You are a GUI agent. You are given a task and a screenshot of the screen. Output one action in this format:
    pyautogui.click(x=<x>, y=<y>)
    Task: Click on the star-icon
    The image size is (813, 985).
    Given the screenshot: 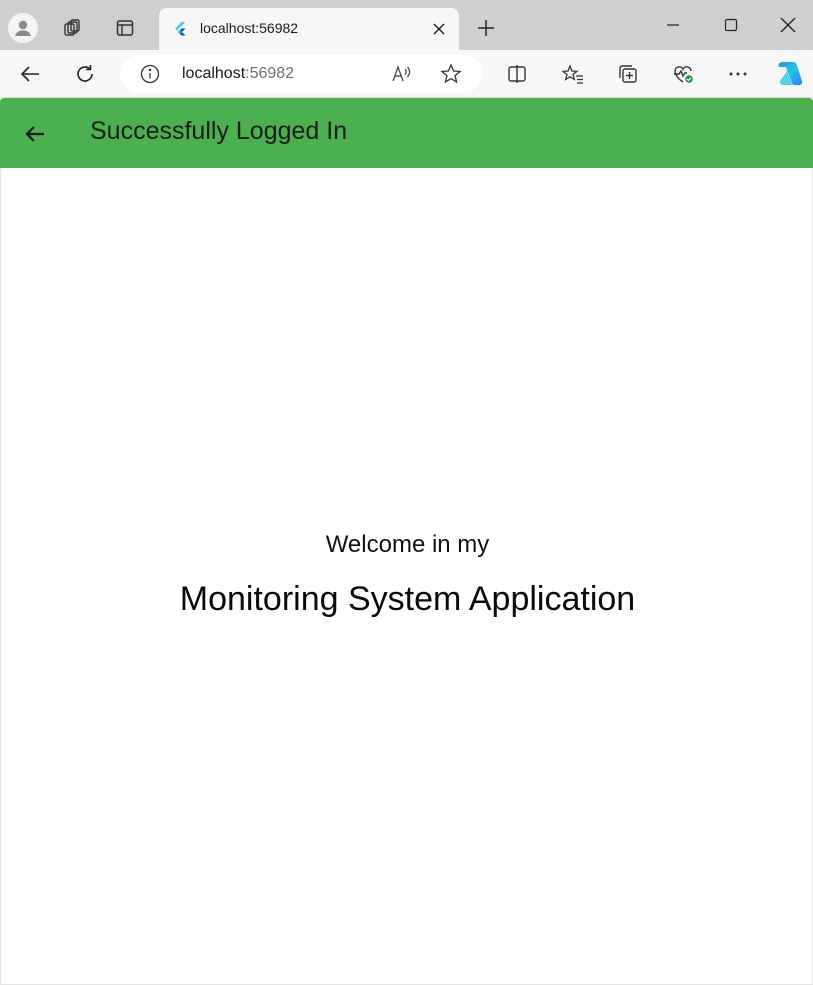 What is the action you would take?
    pyautogui.click(x=451, y=74)
    